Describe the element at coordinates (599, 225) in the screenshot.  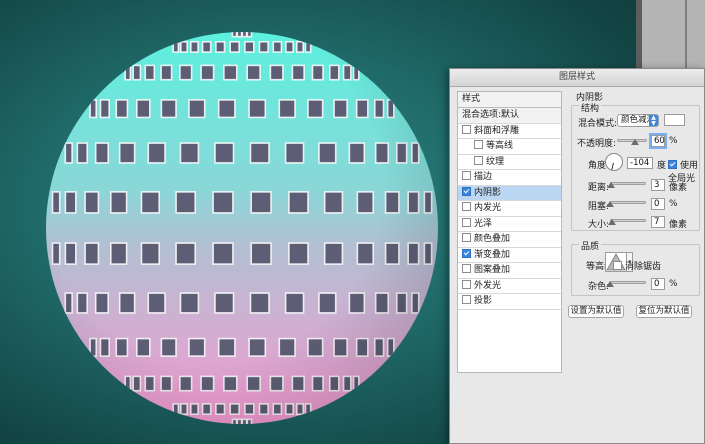
I see `size-label: 大小:` at that location.